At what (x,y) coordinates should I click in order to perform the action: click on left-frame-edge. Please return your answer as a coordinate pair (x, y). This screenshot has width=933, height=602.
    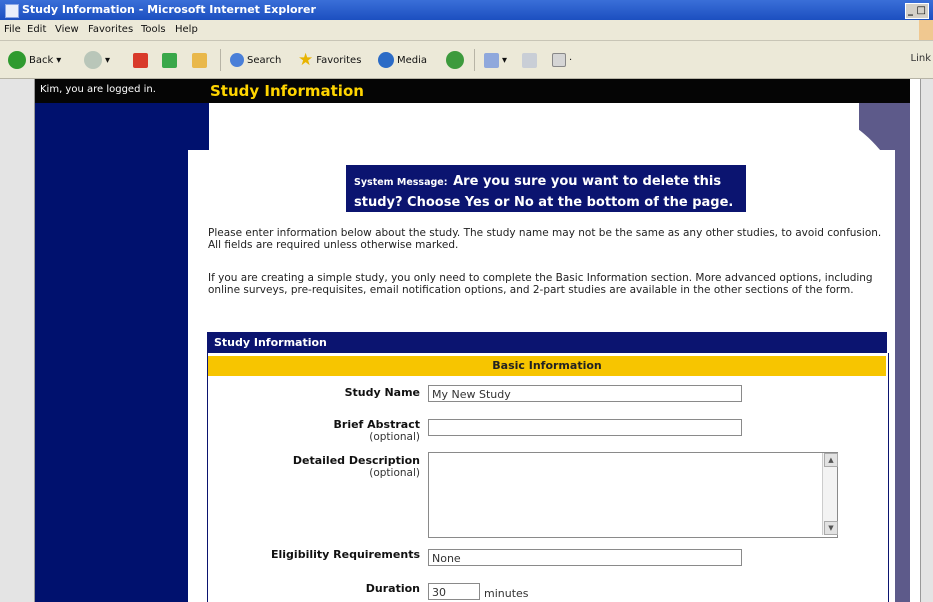
    Looking at the image, I should click on (17, 340).